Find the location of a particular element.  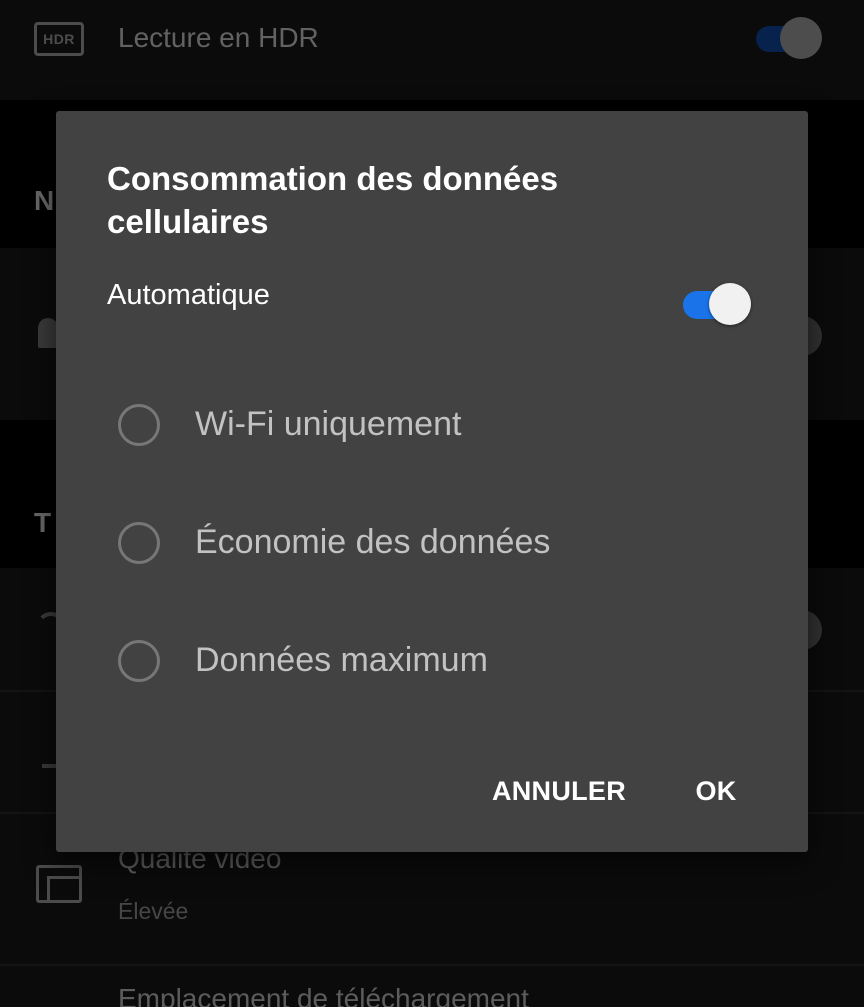

dialog-title: Consommation des données cellulaires is located at coordinates (333, 200).